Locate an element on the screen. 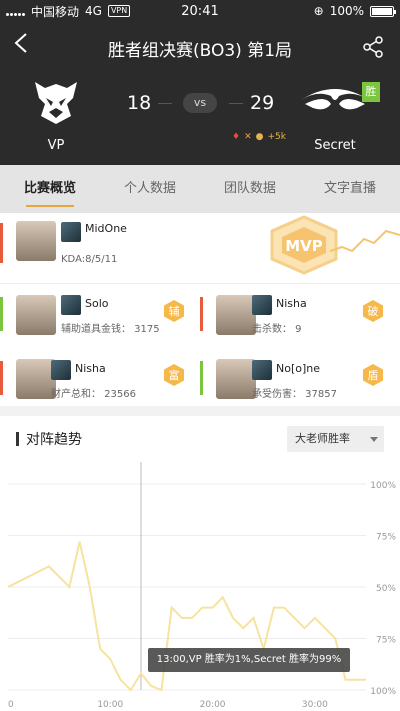 This screenshot has width=400, height=711. gold-icon: ● is located at coordinates (259, 137).